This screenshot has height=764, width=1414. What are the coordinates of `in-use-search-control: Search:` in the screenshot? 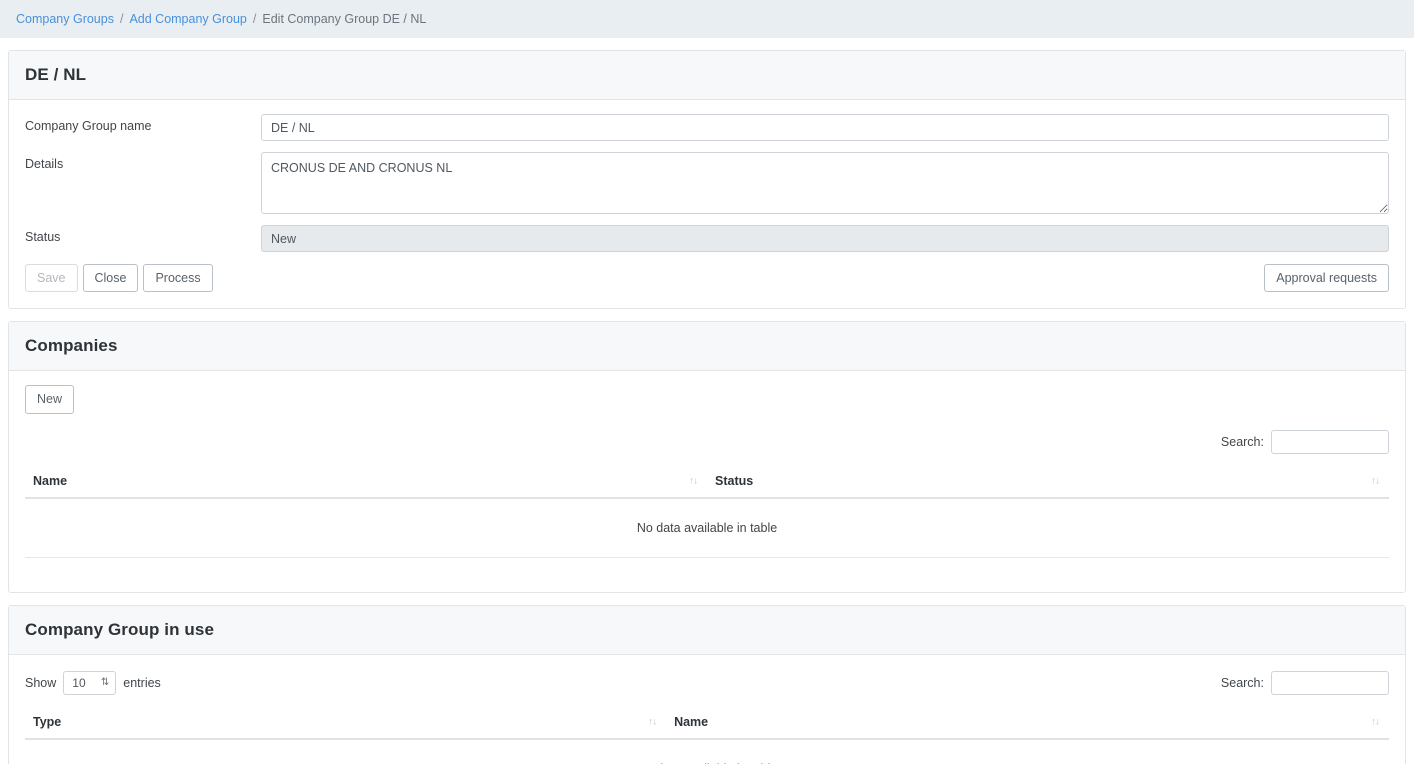 It's located at (1304, 682).